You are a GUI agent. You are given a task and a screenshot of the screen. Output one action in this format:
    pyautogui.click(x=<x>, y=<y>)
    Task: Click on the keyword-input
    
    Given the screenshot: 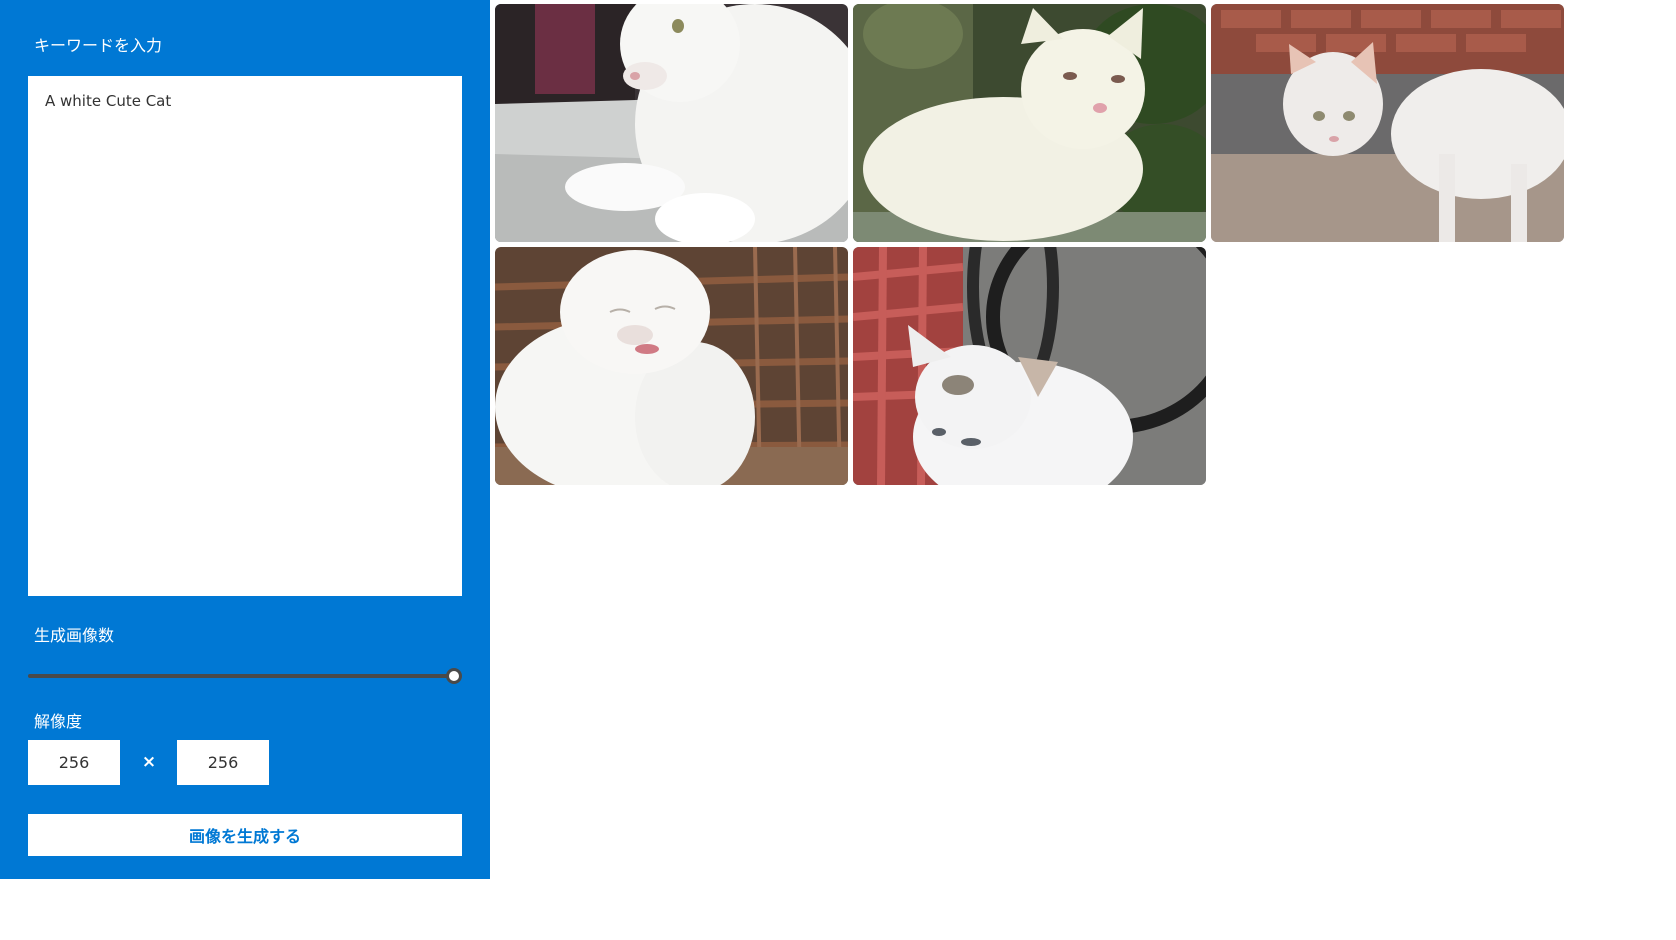 What is the action you would take?
    pyautogui.click(x=245, y=336)
    